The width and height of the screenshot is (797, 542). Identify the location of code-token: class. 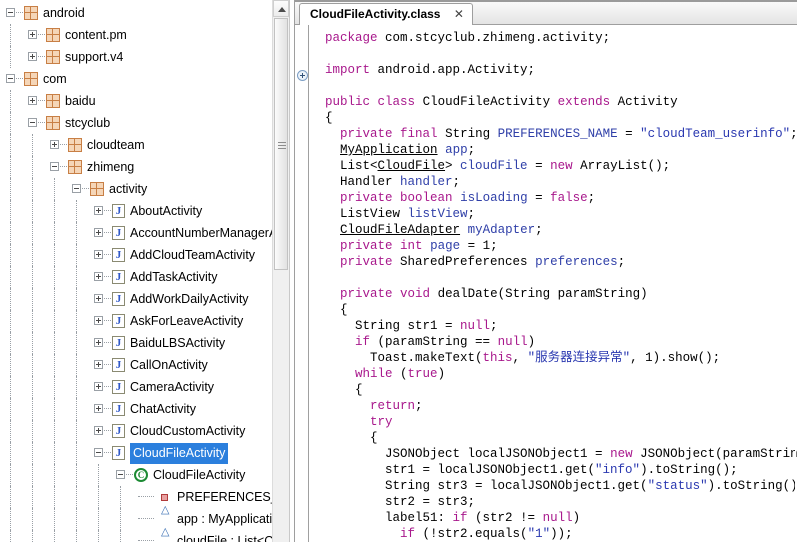
(396, 102).